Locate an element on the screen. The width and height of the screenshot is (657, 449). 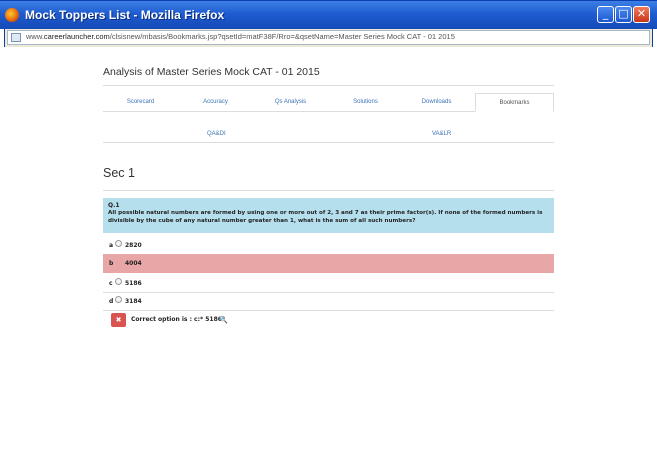
window-title: Mock Toppers List - Mozilla Firefox is located at coordinates (125, 15).